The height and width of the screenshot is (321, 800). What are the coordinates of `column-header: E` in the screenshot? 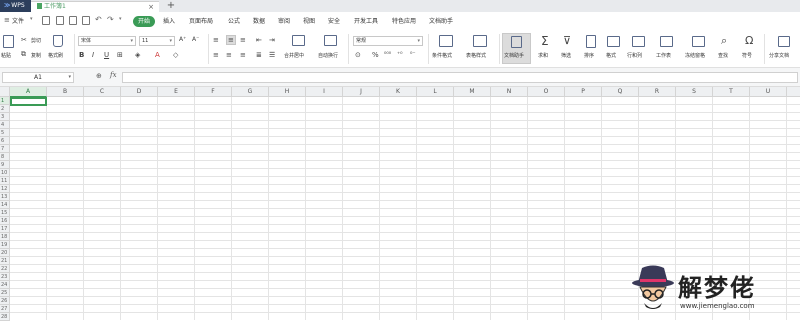 It's located at (176, 92).